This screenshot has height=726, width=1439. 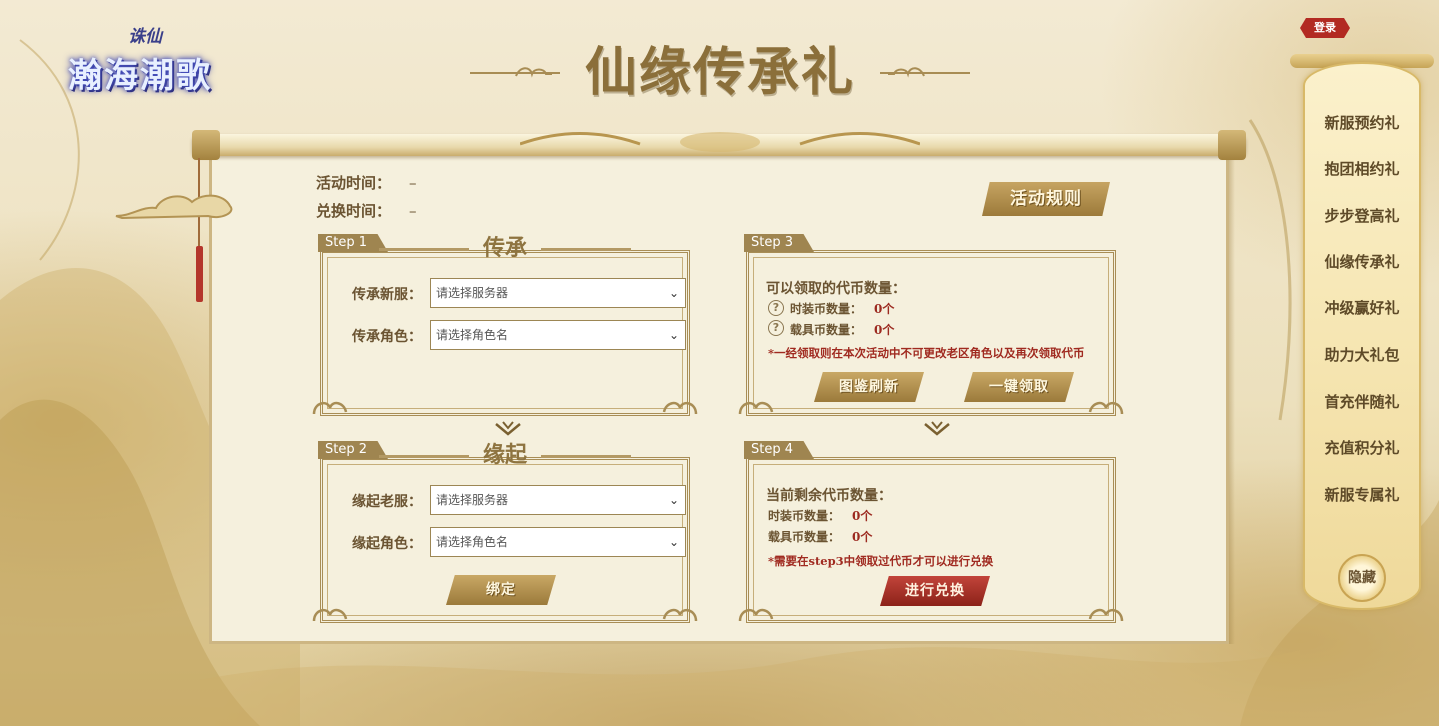 I want to click on arrow-down-icon, so click(x=937, y=428).